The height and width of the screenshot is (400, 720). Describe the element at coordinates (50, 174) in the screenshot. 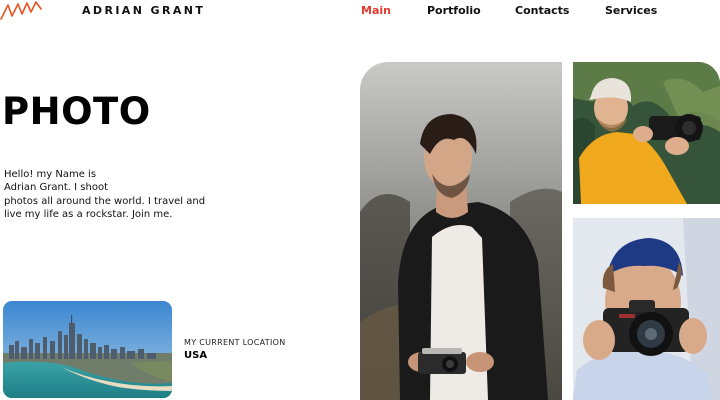

I see `hero-intro-line: Hello! my Name is` at that location.